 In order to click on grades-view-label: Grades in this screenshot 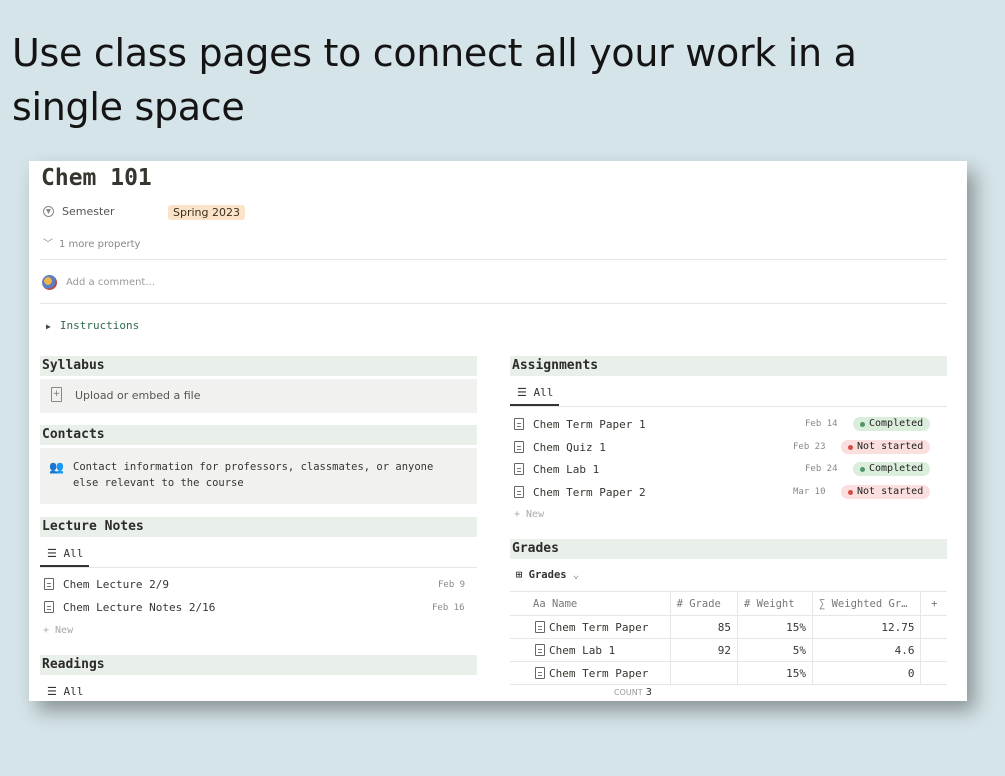, I will do `click(547, 575)`.